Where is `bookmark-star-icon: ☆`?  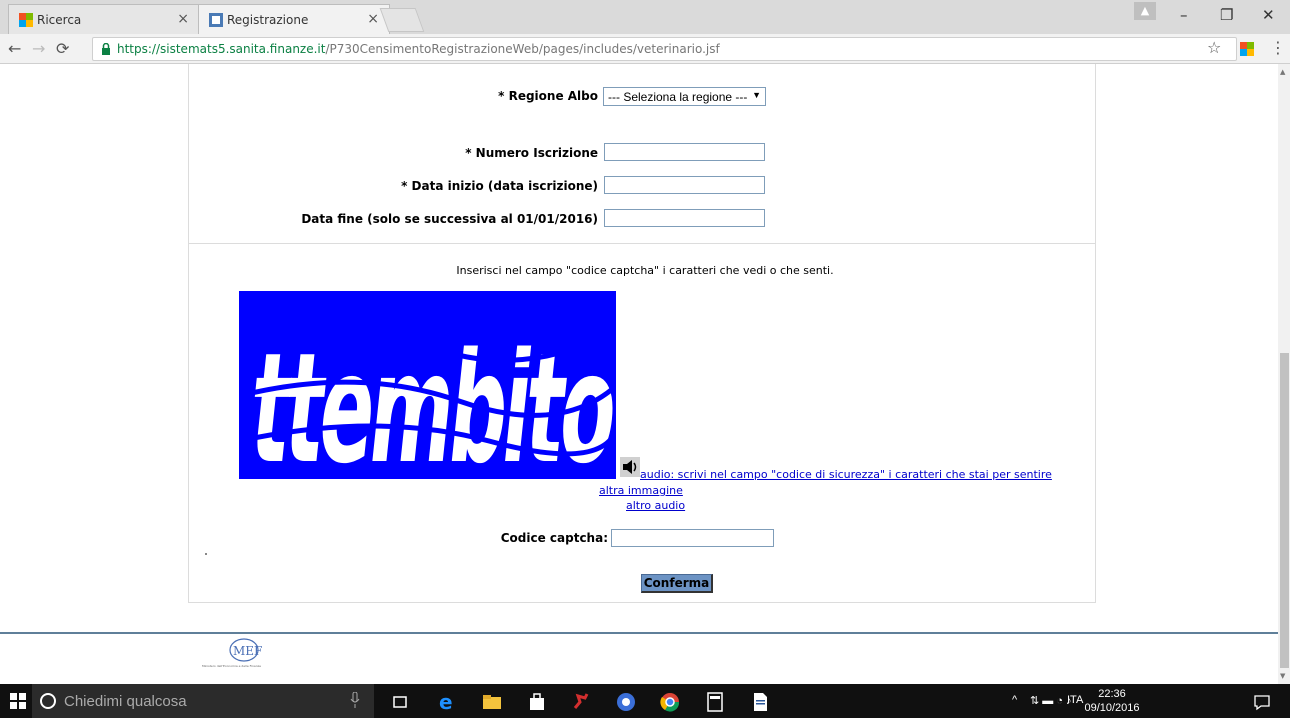 bookmark-star-icon: ☆ is located at coordinates (1214, 47).